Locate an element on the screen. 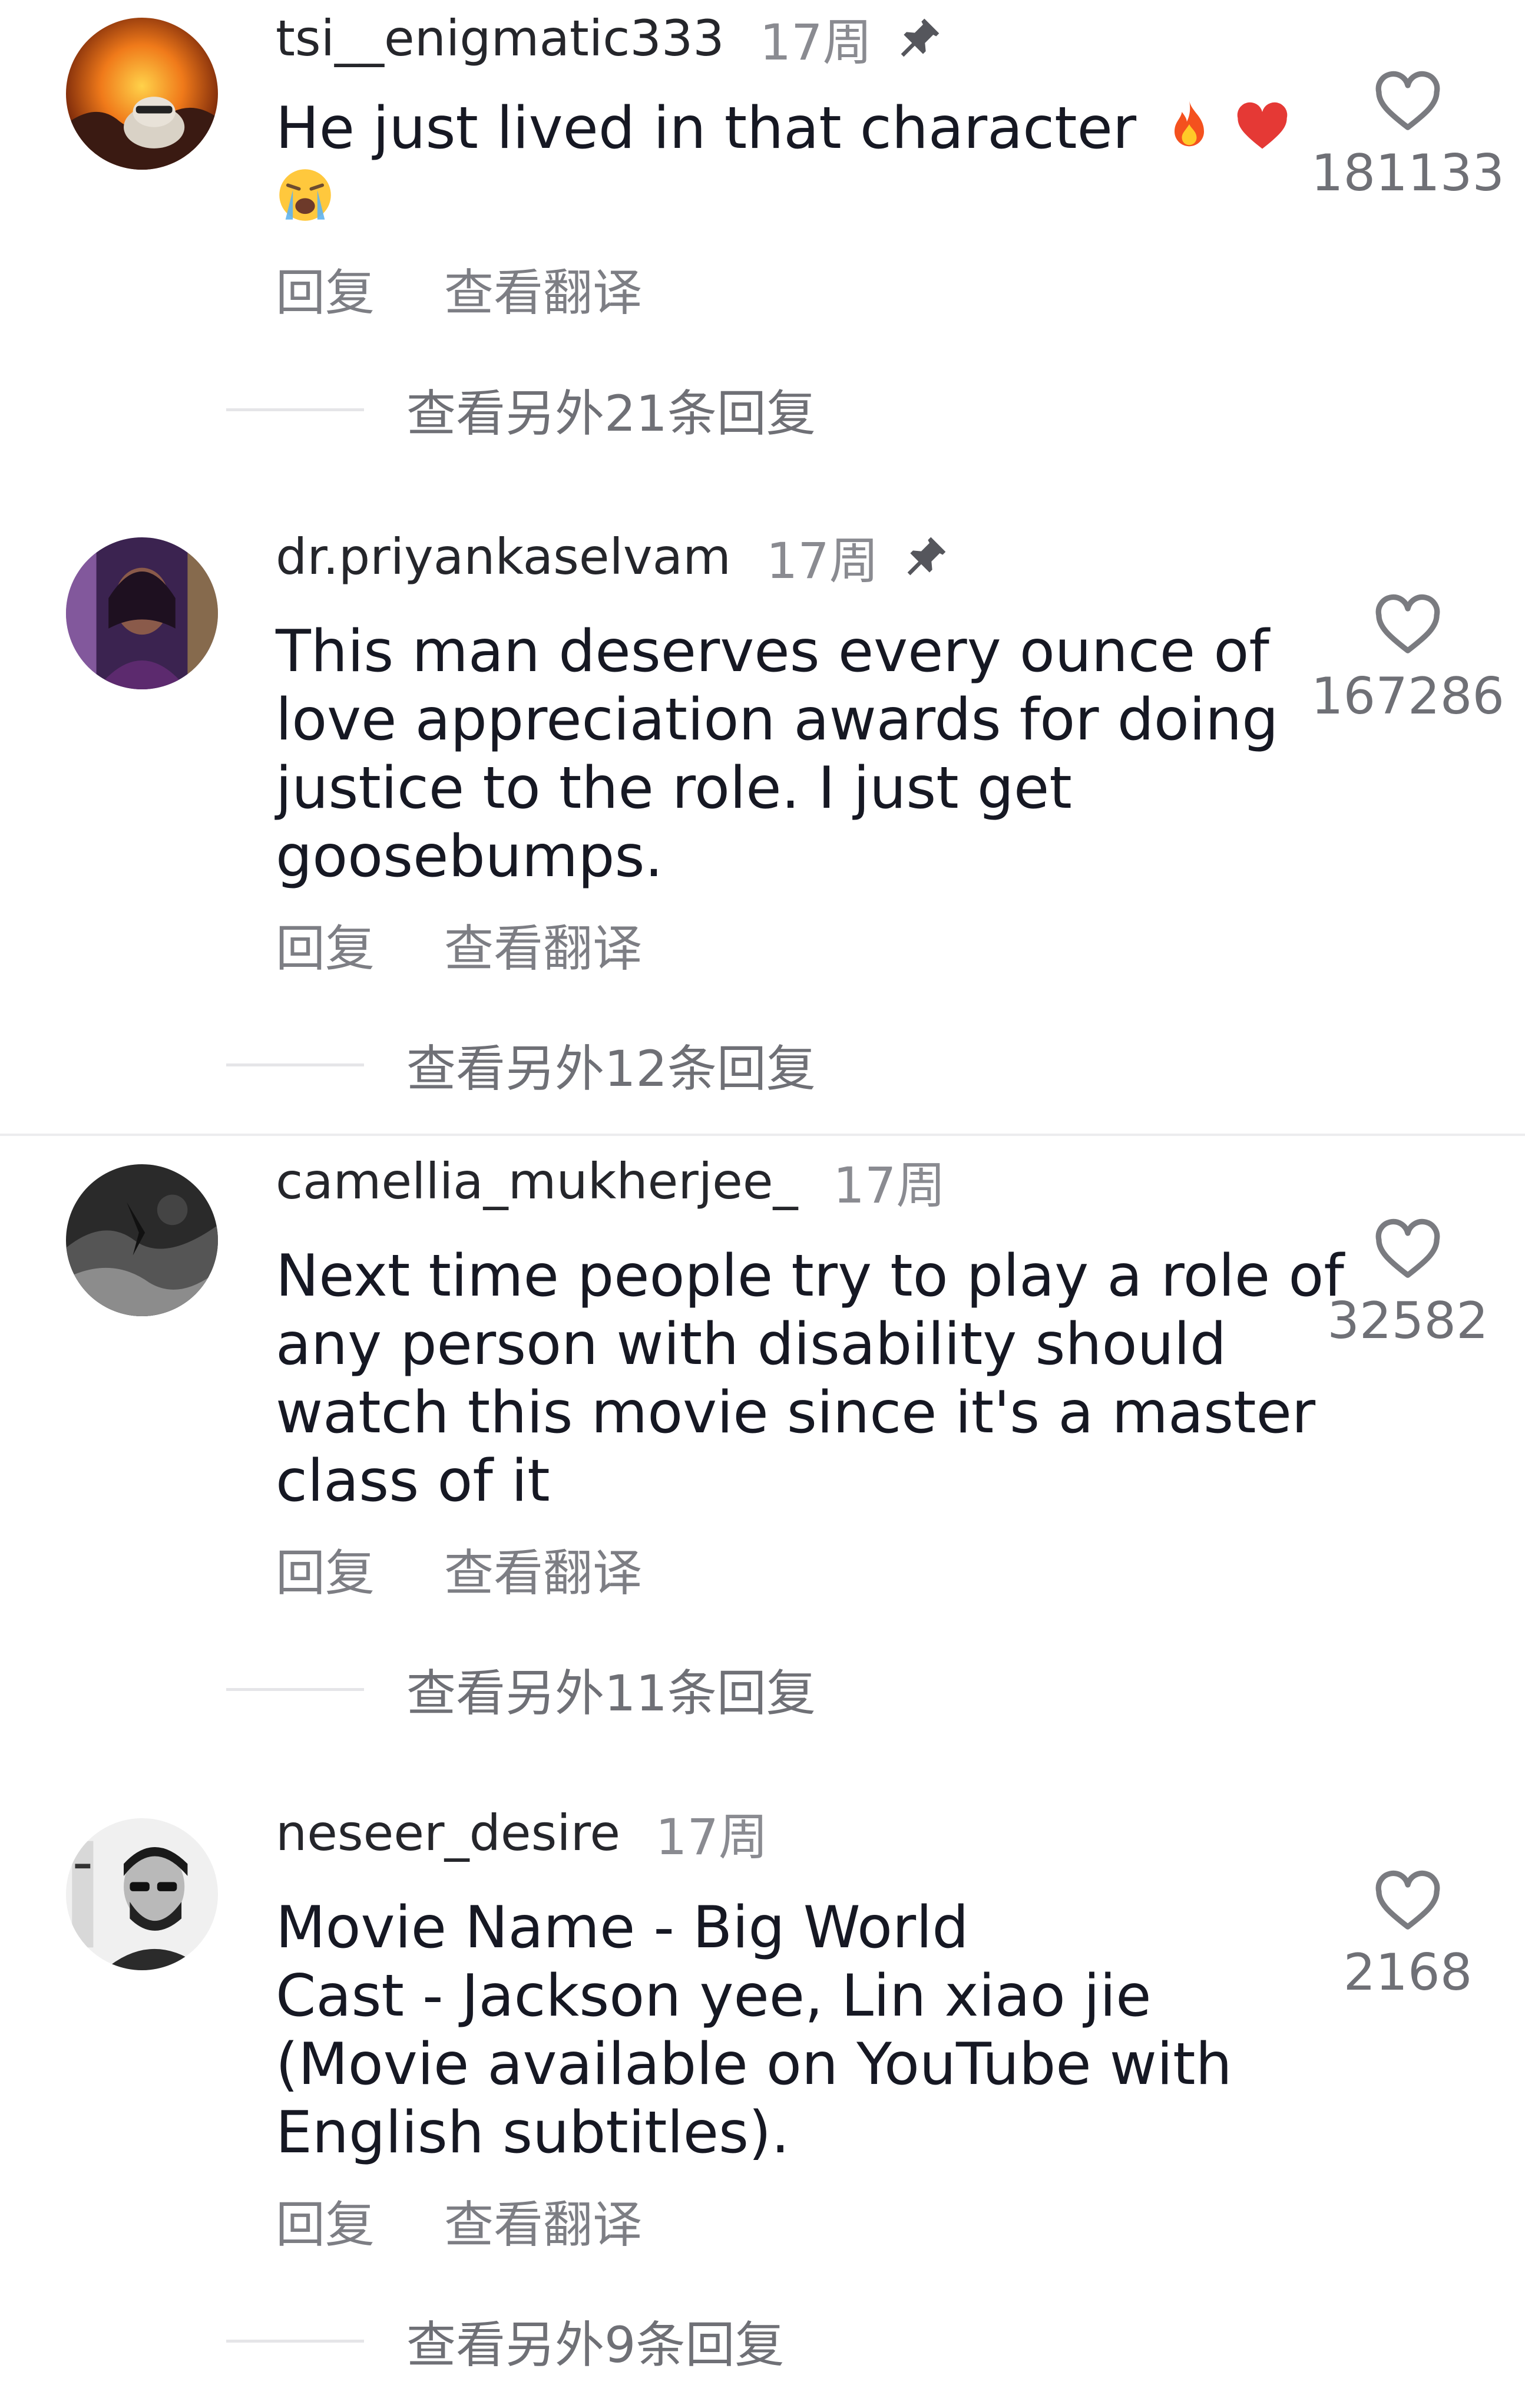 This screenshot has width=1525, height=2408. comment-header: neseer_desire 17周 is located at coordinates (522, 1834).